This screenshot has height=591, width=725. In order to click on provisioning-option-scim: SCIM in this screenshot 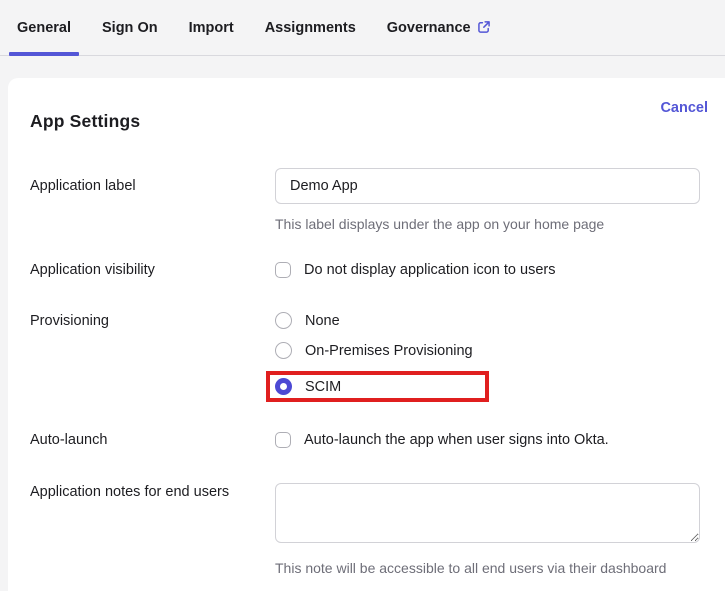, I will do `click(308, 386)`.